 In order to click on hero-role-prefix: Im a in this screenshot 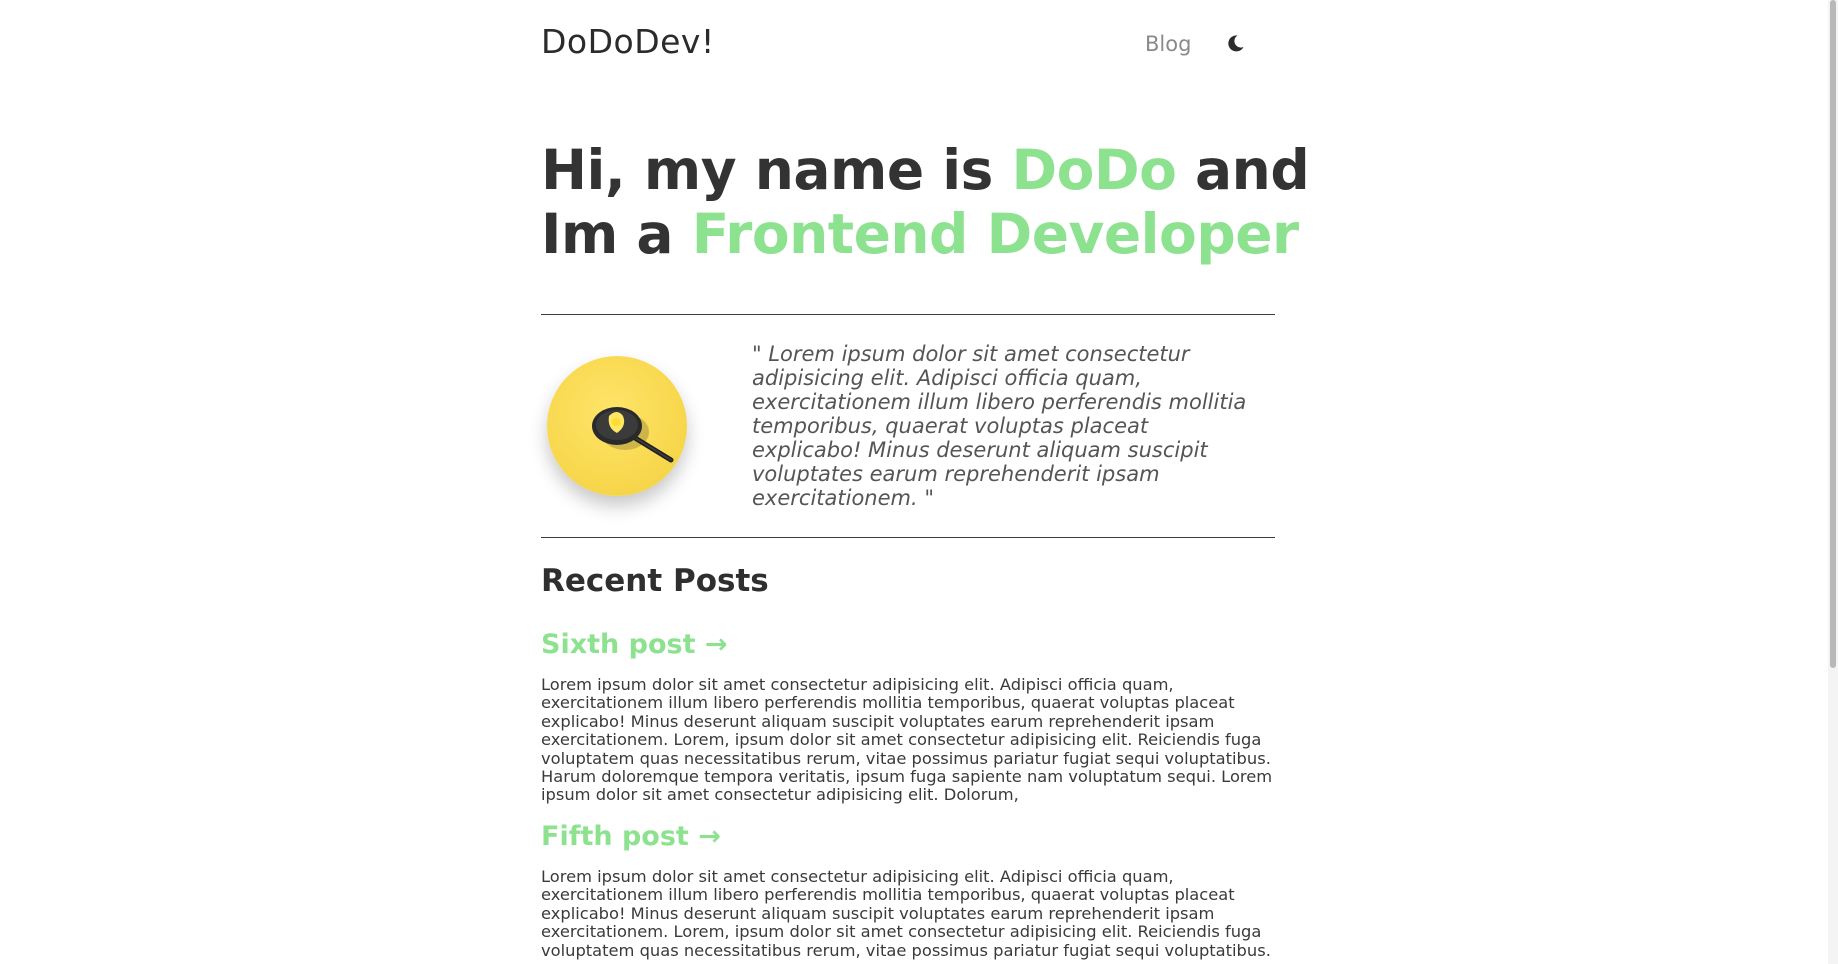, I will do `click(616, 234)`.